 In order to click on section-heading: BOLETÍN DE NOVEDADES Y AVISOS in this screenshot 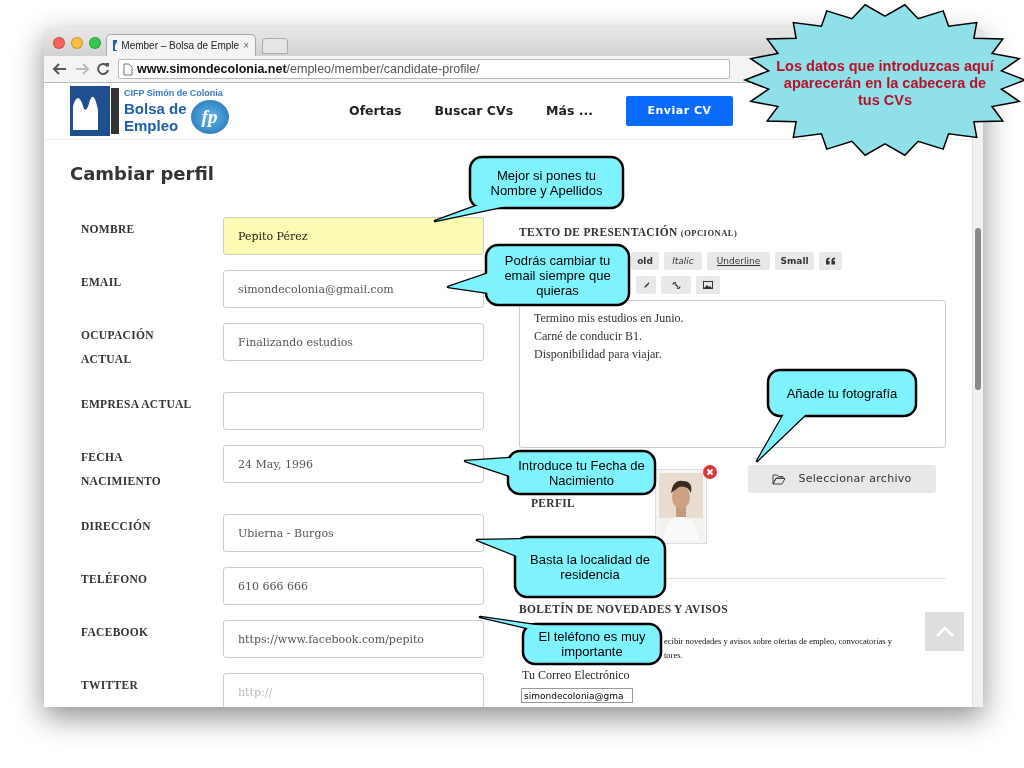, I will do `click(624, 609)`.